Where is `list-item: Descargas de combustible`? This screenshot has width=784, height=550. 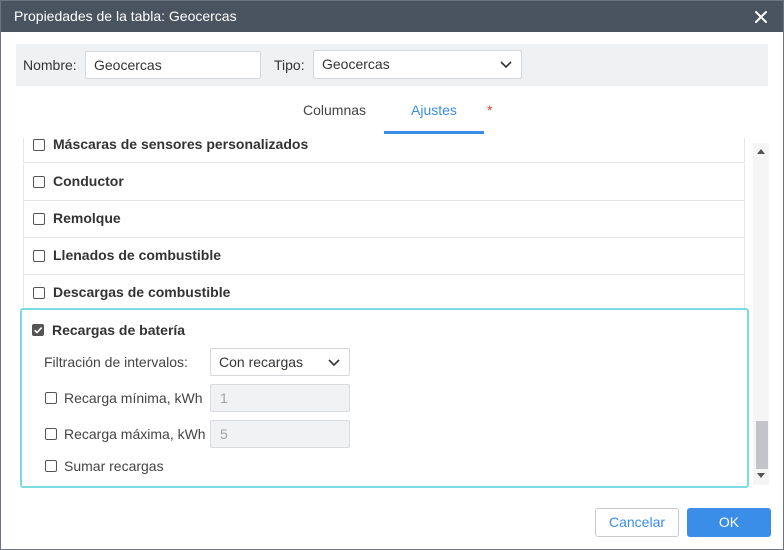 list-item: Descargas de combustible is located at coordinates (384, 293).